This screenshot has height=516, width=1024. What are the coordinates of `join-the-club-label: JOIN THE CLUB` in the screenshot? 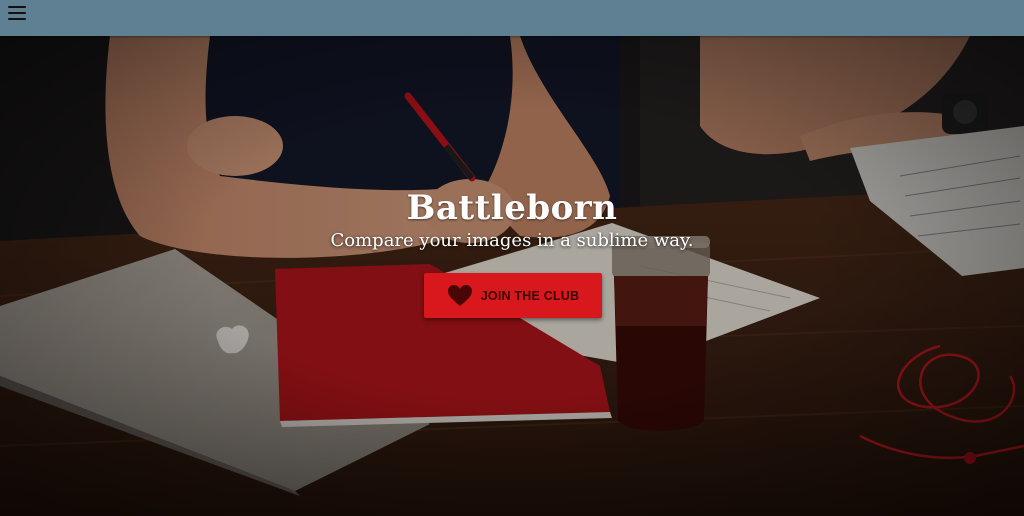 It's located at (530, 295).